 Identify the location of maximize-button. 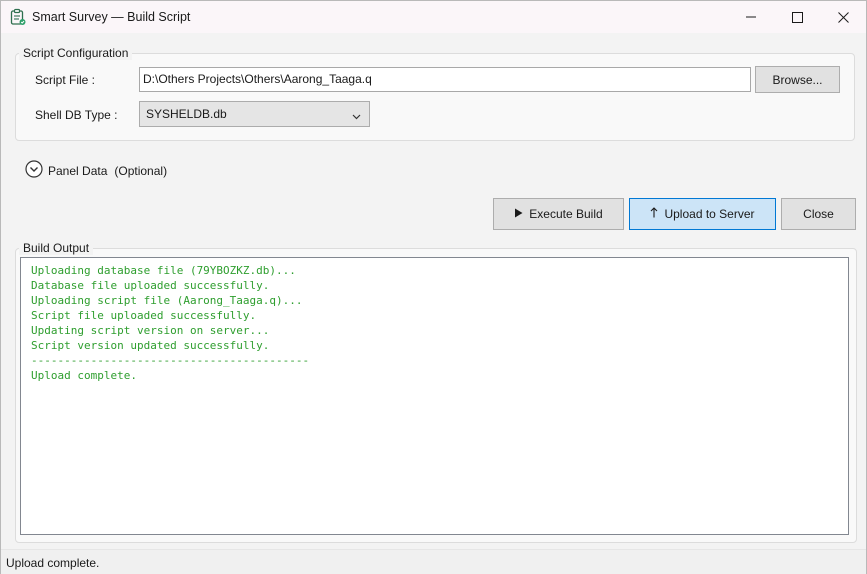
(797, 17).